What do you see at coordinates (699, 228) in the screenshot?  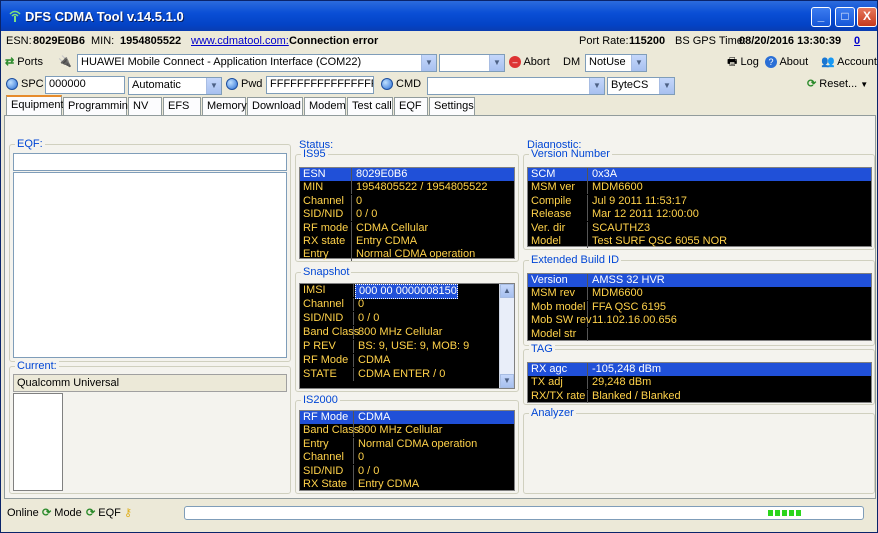 I see `table-row: Ver. dir SCAUTHZ3` at bounding box center [699, 228].